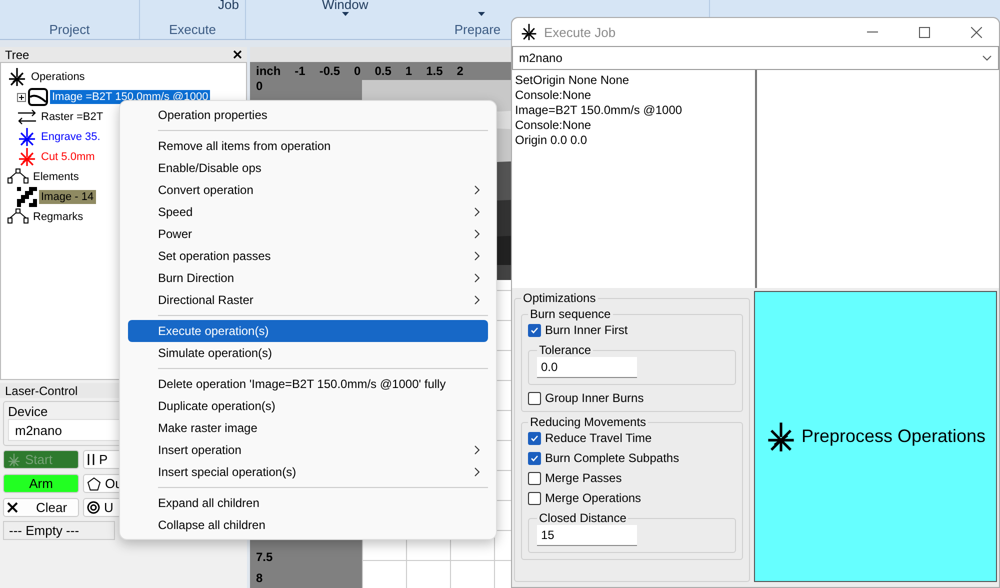  What do you see at coordinates (308, 384) in the screenshot?
I see `menu-item: Delete operation 'Image=B2T 150.0mm/s @1000' fully` at bounding box center [308, 384].